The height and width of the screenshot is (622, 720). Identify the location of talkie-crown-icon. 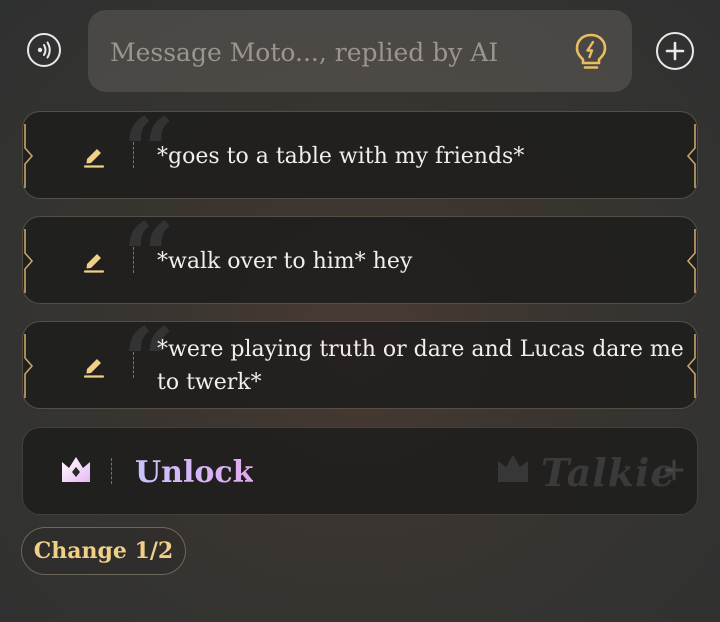
(513, 468).